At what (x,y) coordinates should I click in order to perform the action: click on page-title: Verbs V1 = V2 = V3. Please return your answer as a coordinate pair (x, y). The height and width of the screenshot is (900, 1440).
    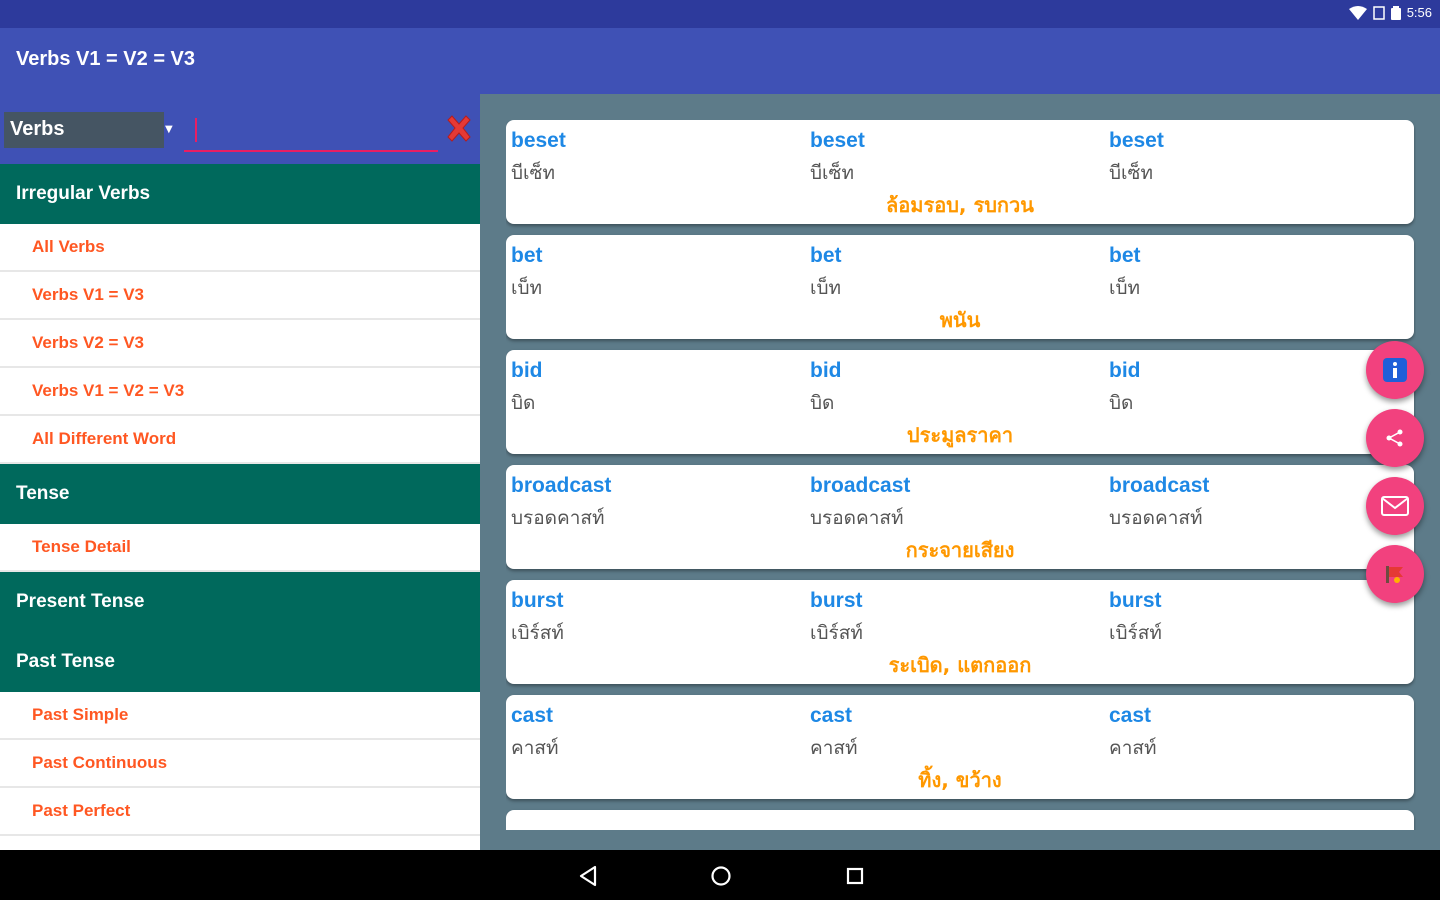
    Looking at the image, I should click on (106, 59).